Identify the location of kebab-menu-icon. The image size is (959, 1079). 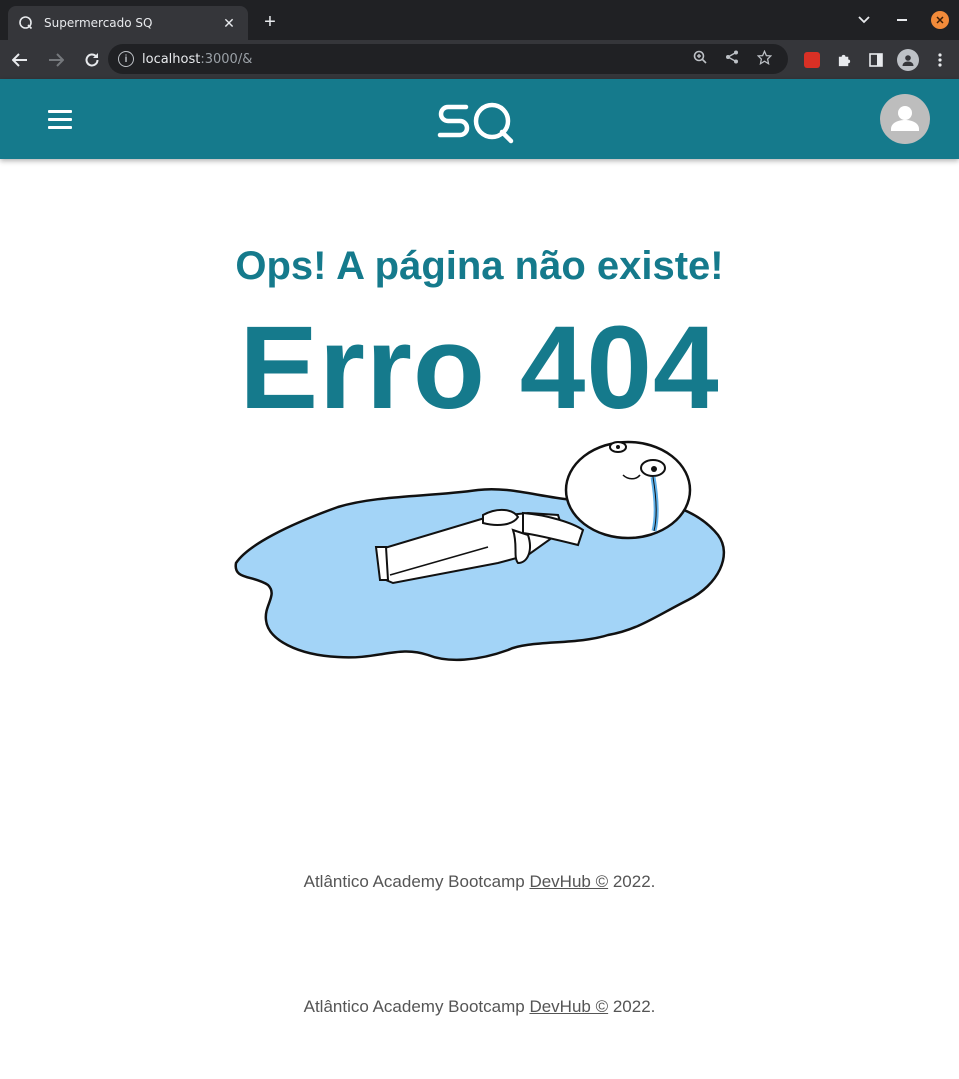
(940, 59).